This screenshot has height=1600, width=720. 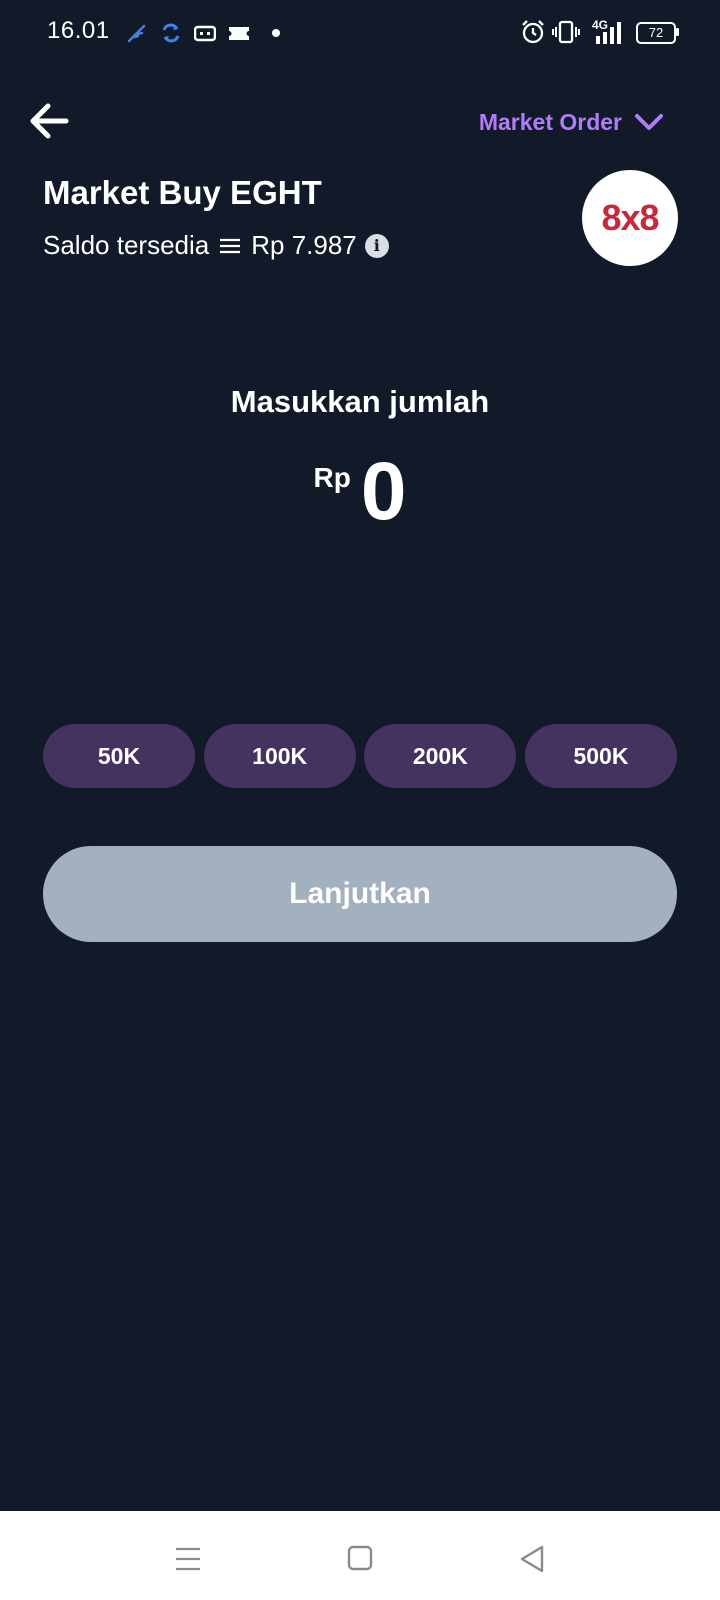 I want to click on status-time: 16.01, so click(x=78, y=30).